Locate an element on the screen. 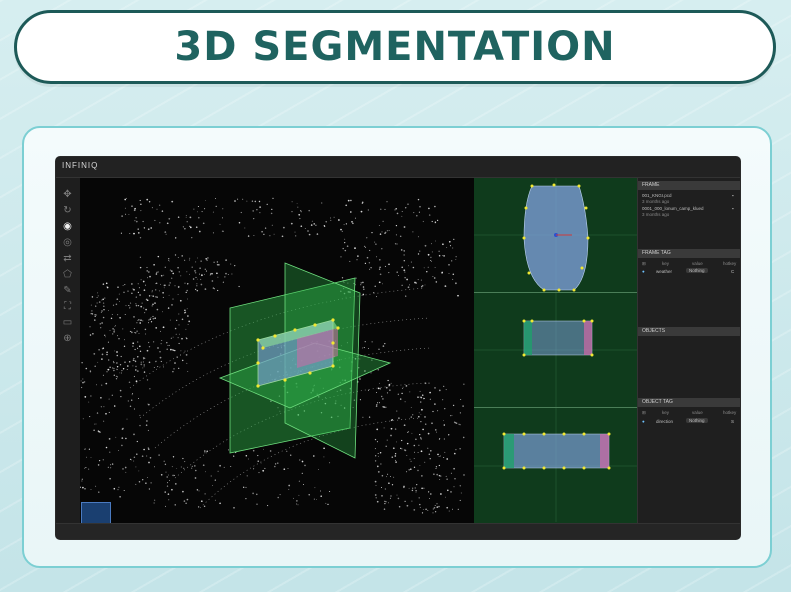  frame-tag-header: FRAME TAG is located at coordinates (689, 253).